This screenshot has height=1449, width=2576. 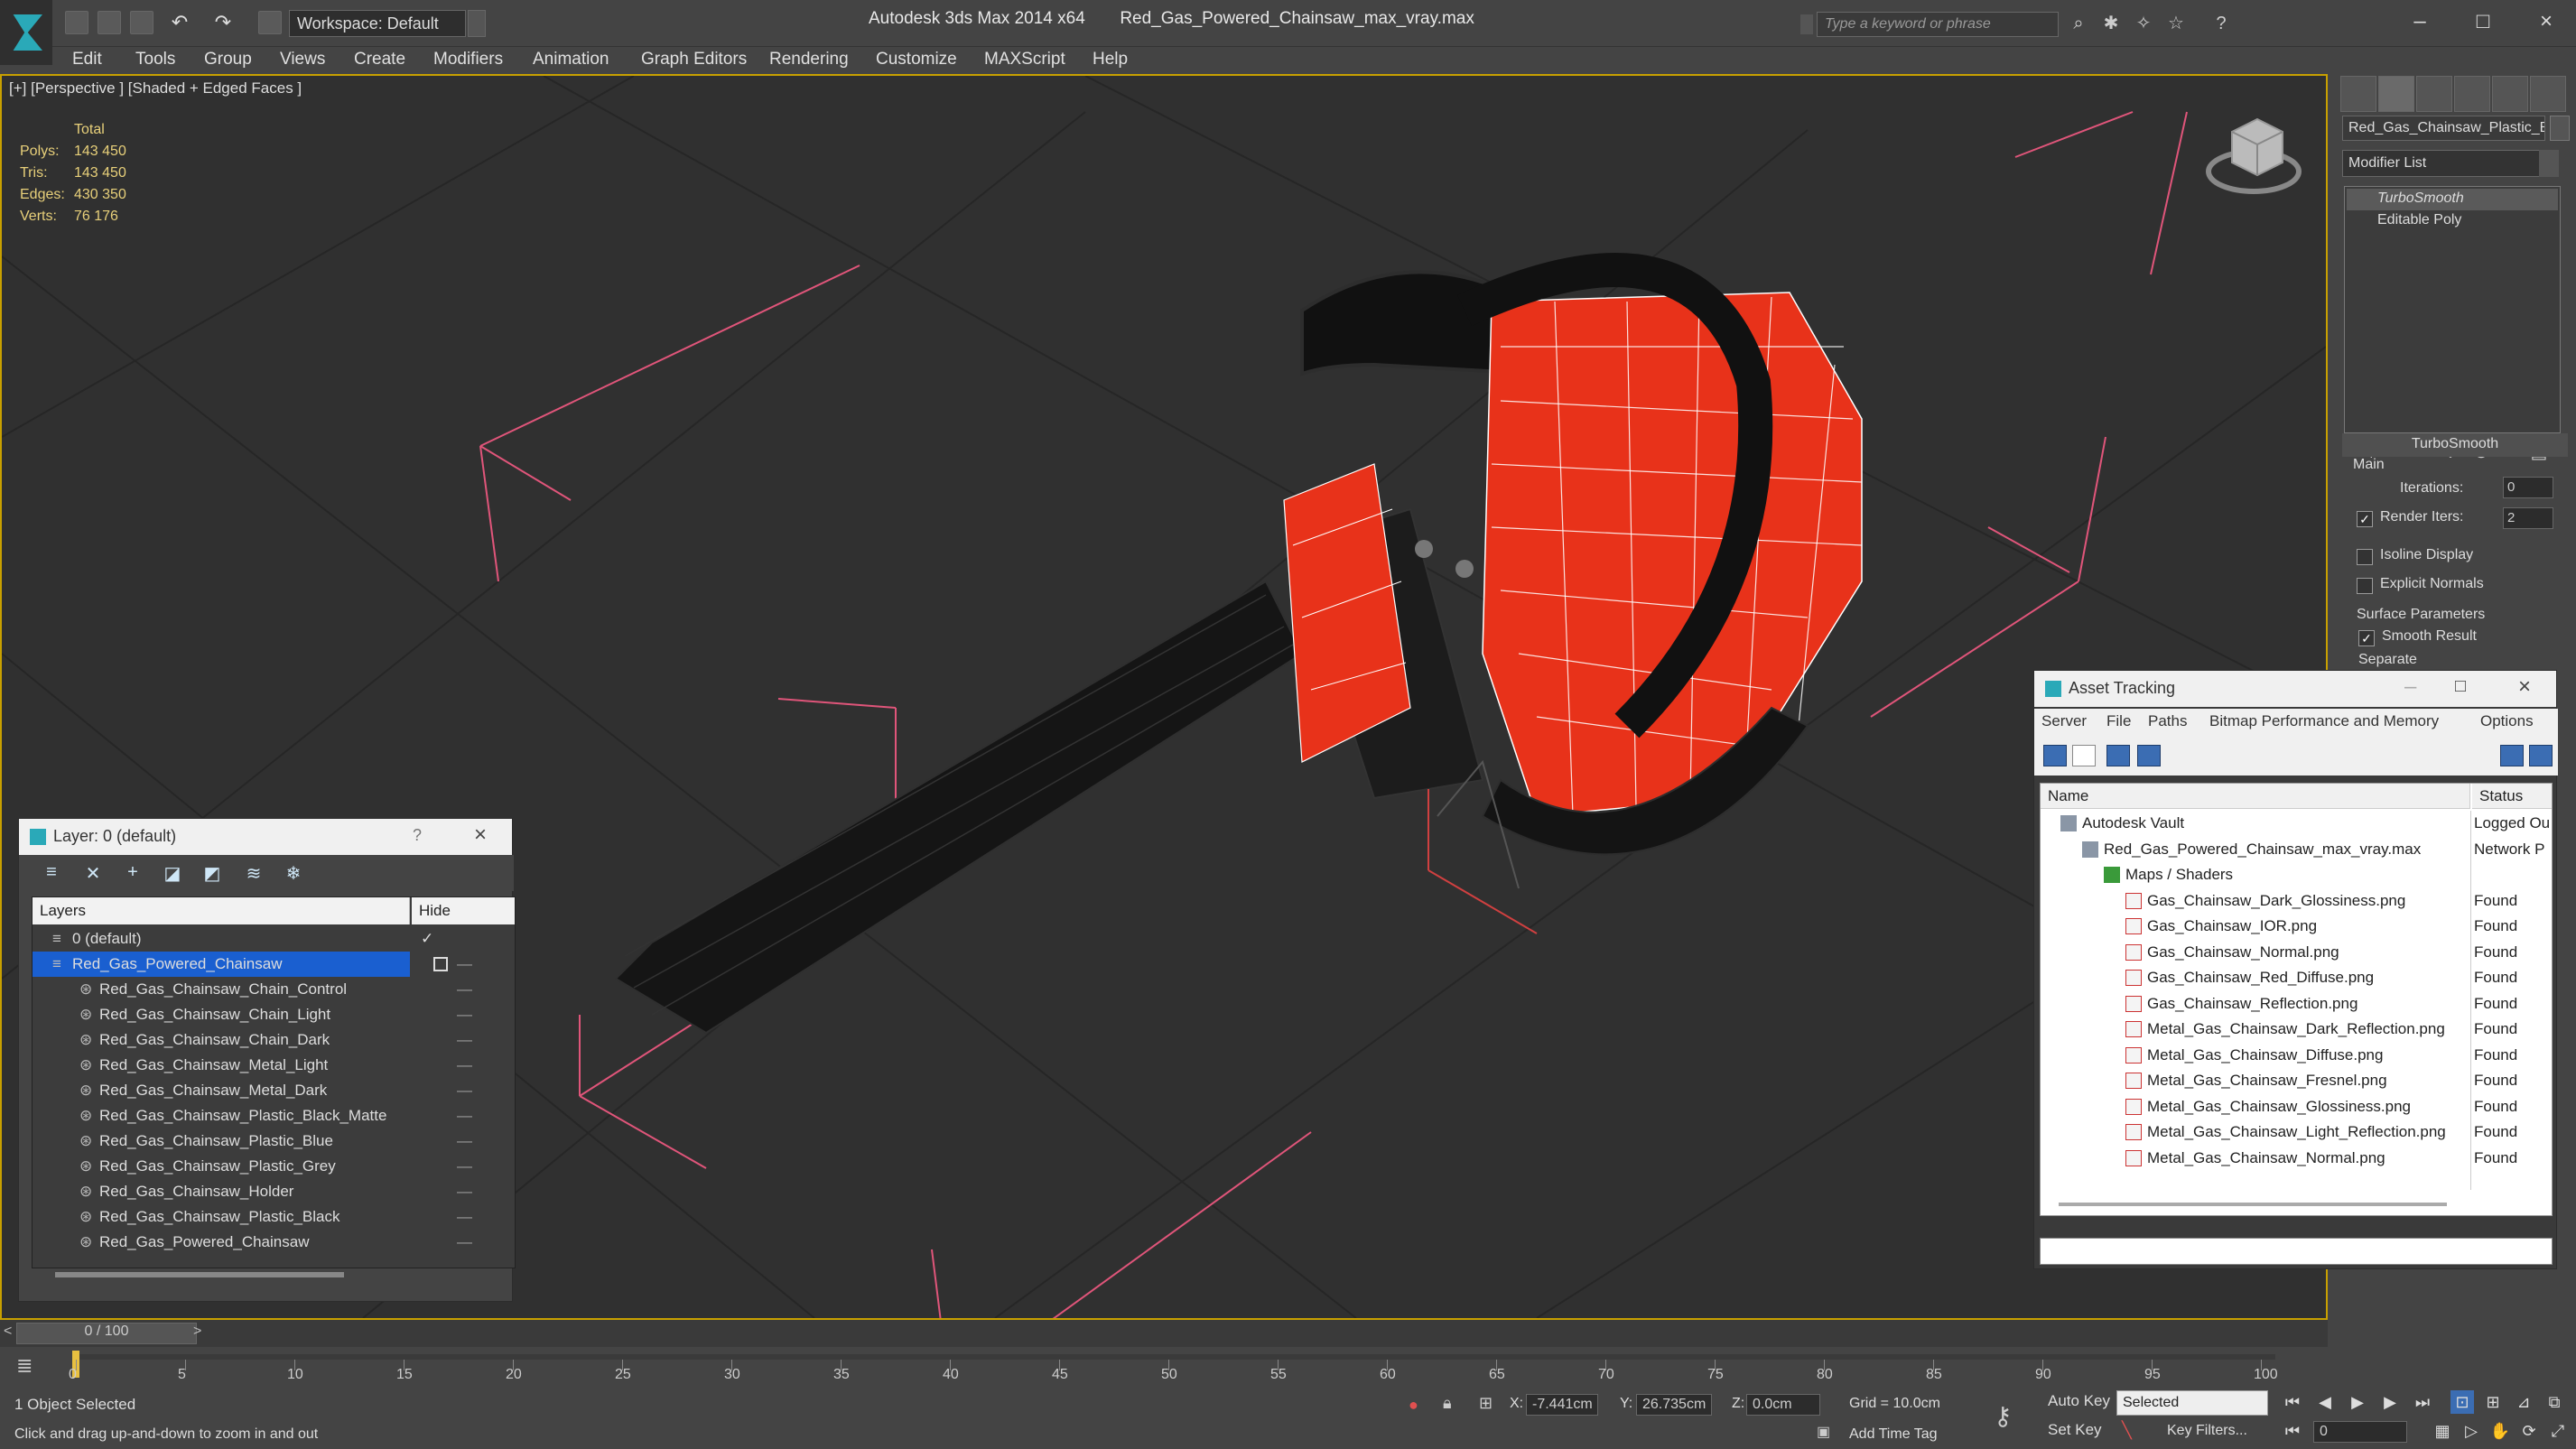 I want to click on help-icon: ?, so click(x=2221, y=23).